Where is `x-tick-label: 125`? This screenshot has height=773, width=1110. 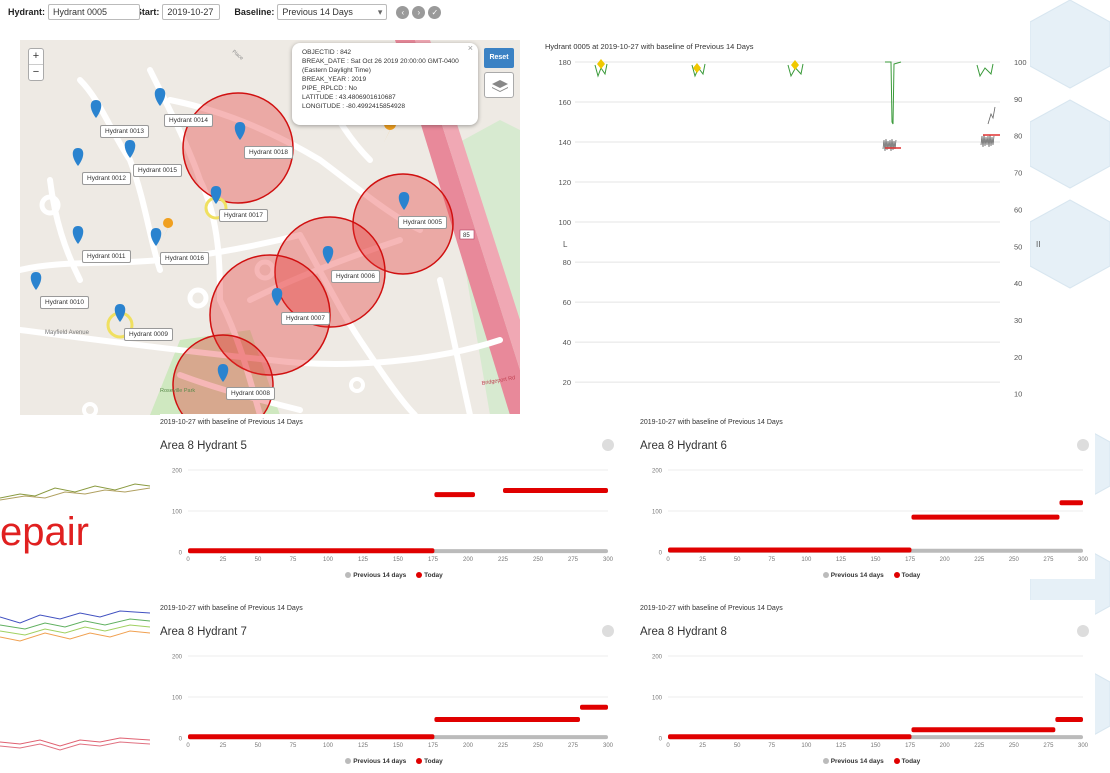 x-tick-label: 125 is located at coordinates (363, 560).